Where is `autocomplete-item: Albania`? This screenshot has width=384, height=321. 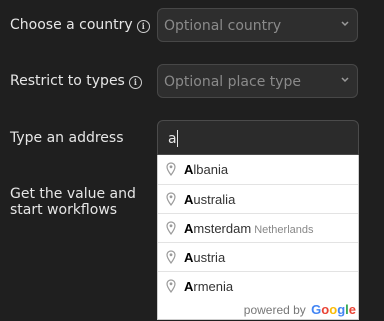
autocomplete-item: Albania is located at coordinates (258, 169).